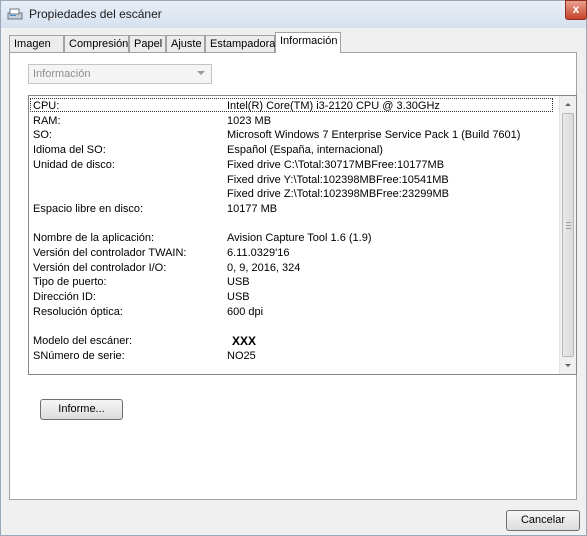 Image resolution: width=587 pixels, height=536 pixels. I want to click on tab-papel: Papel, so click(147, 43).